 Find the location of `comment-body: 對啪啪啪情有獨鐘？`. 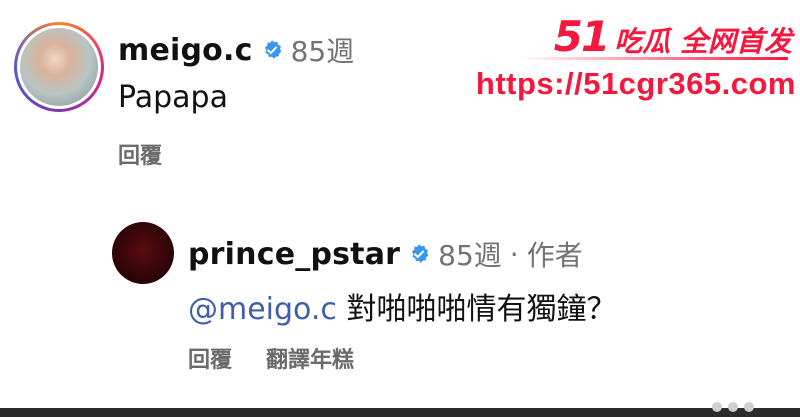

comment-body: 對啪啪啪情有獨鐘？ is located at coordinates (481, 309).